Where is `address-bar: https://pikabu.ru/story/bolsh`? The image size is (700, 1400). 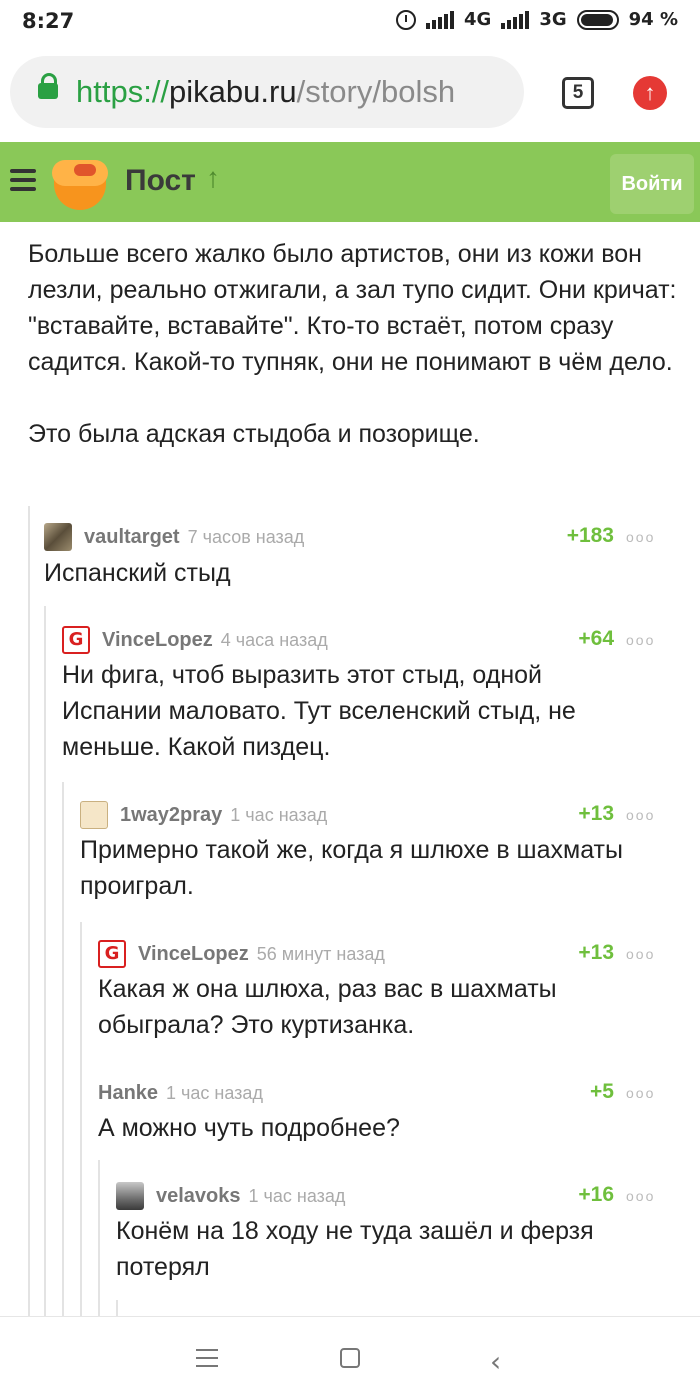
address-bar: https://pikabu.ru/story/bolsh is located at coordinates (267, 92).